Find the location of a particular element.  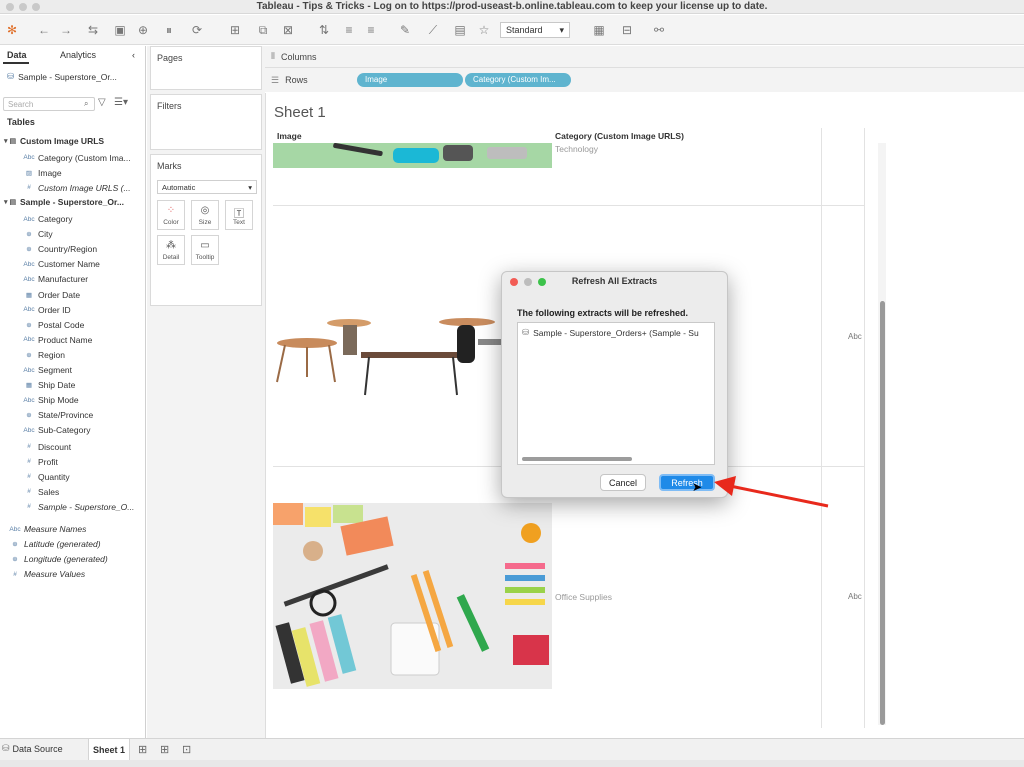

field-label: Profit is located at coordinates (48, 461).